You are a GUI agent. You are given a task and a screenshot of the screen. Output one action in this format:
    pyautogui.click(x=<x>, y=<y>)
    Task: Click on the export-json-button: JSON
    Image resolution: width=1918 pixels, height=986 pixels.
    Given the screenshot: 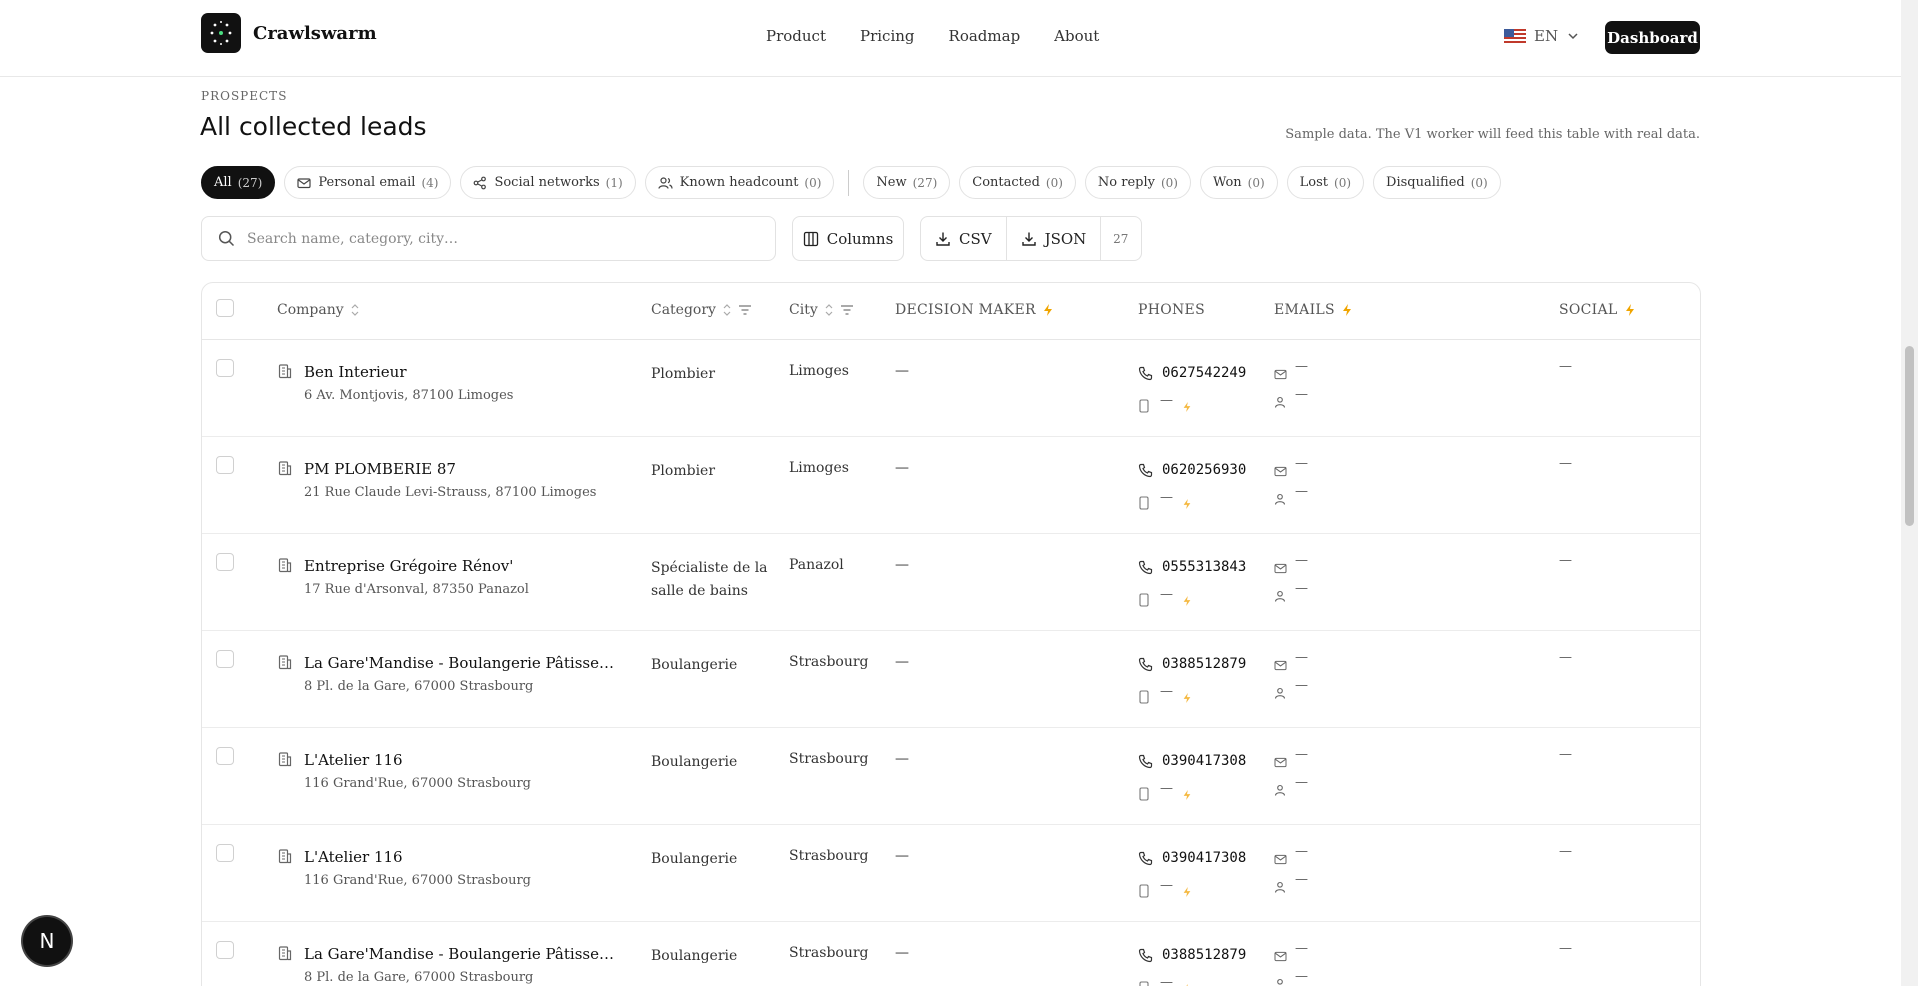 What is the action you would take?
    pyautogui.click(x=1053, y=238)
    